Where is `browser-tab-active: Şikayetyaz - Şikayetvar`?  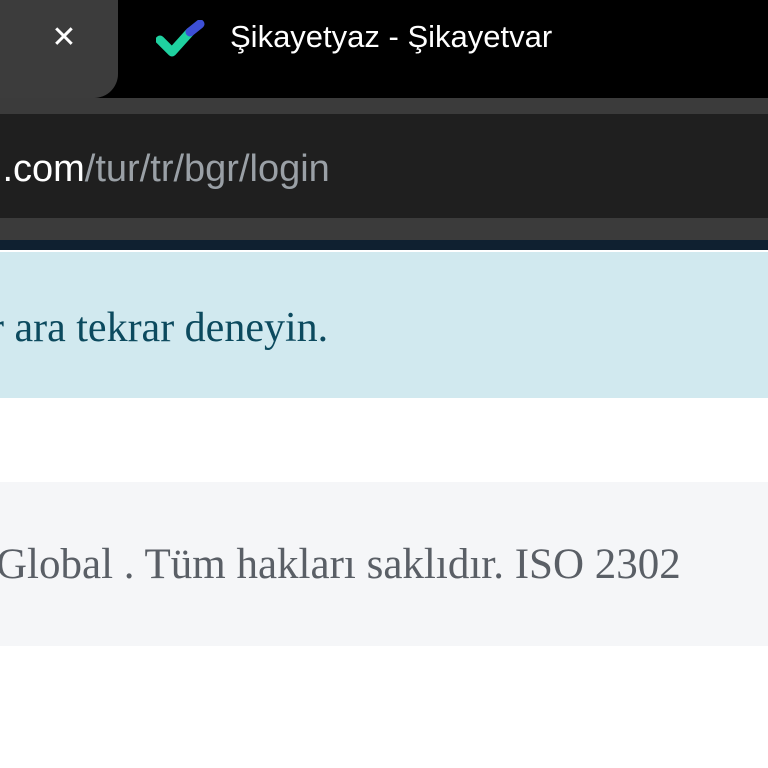
browser-tab-active: Şikayetyaz - Şikayetvar is located at coordinates (446, 49).